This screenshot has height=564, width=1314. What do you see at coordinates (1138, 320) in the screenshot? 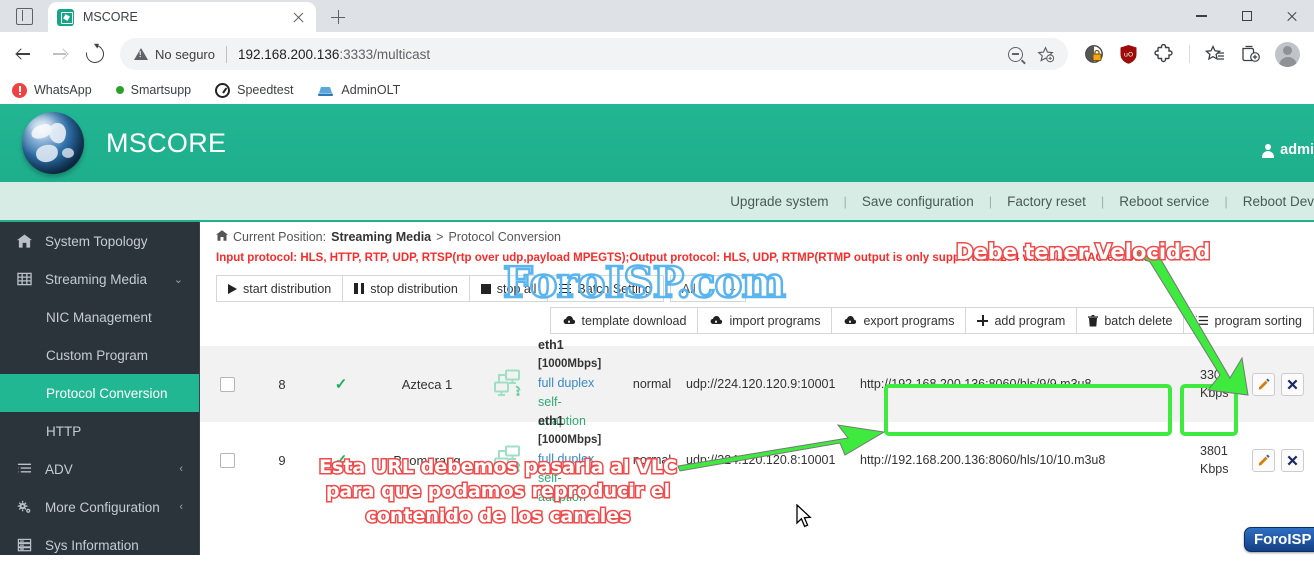
I see `button-label: batch delete` at bounding box center [1138, 320].